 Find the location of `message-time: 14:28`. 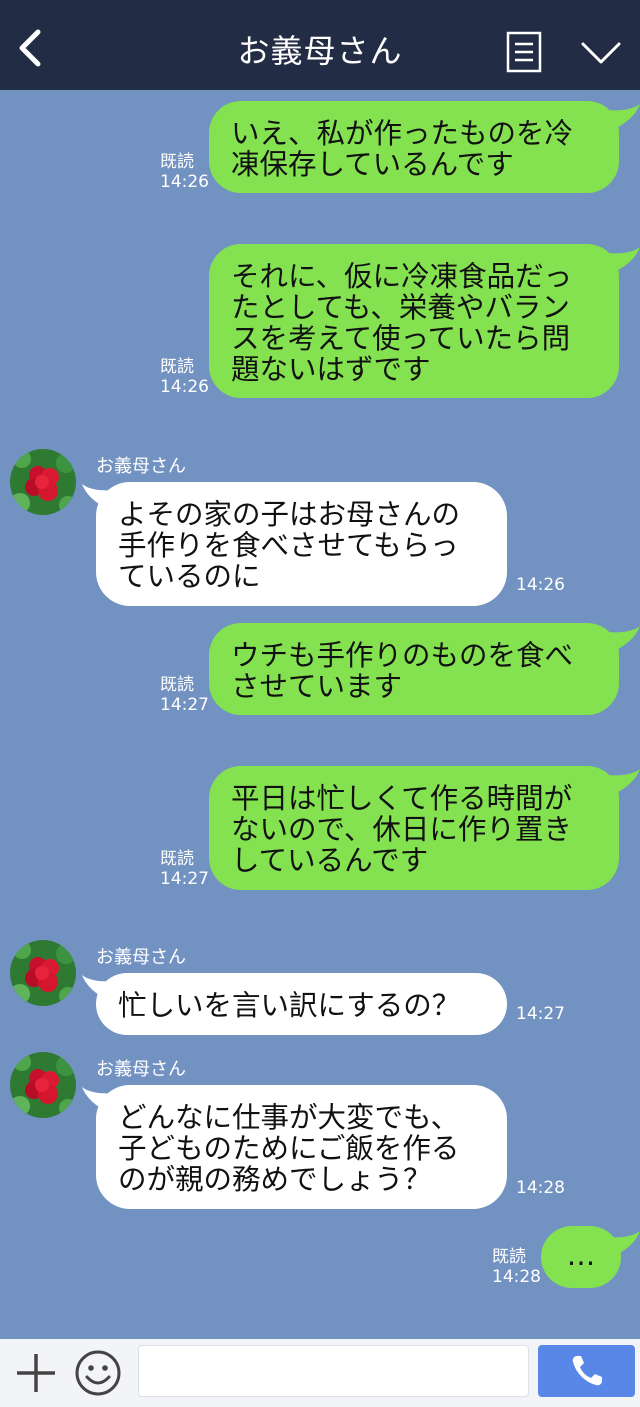

message-time: 14:28 is located at coordinates (540, 1188).